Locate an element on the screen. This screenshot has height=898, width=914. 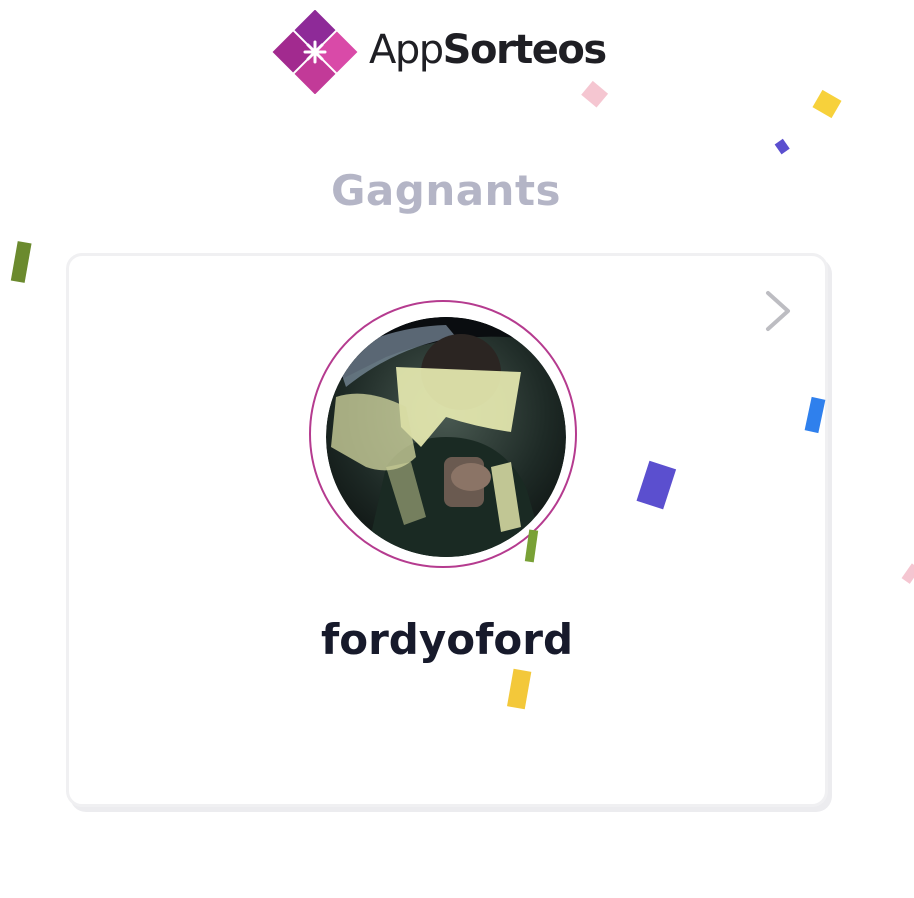
page-title: Gagnants is located at coordinates (446, 190).